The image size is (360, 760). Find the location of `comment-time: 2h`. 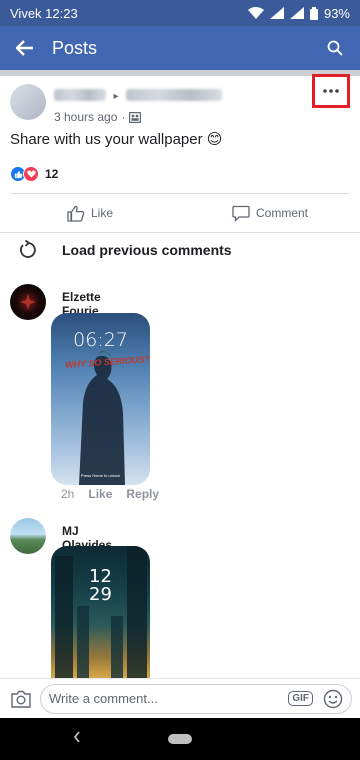

comment-time: 2h is located at coordinates (68, 494).